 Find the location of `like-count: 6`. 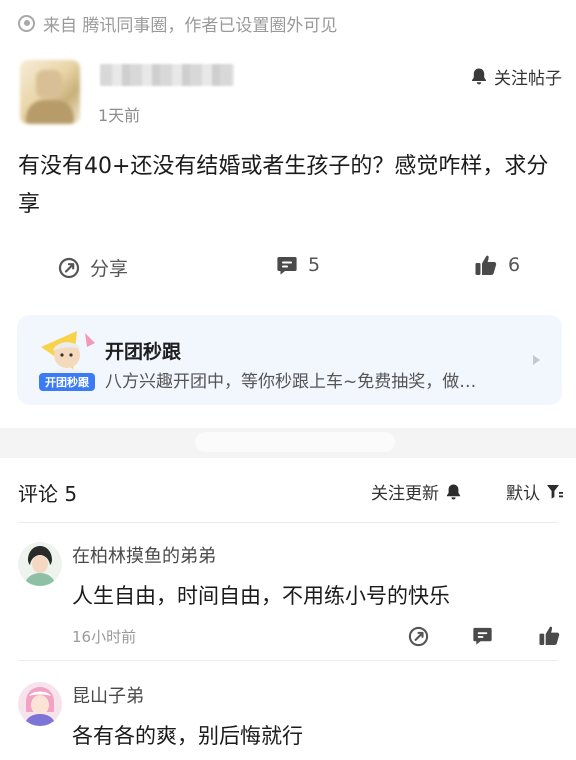

like-count: 6 is located at coordinates (514, 265).